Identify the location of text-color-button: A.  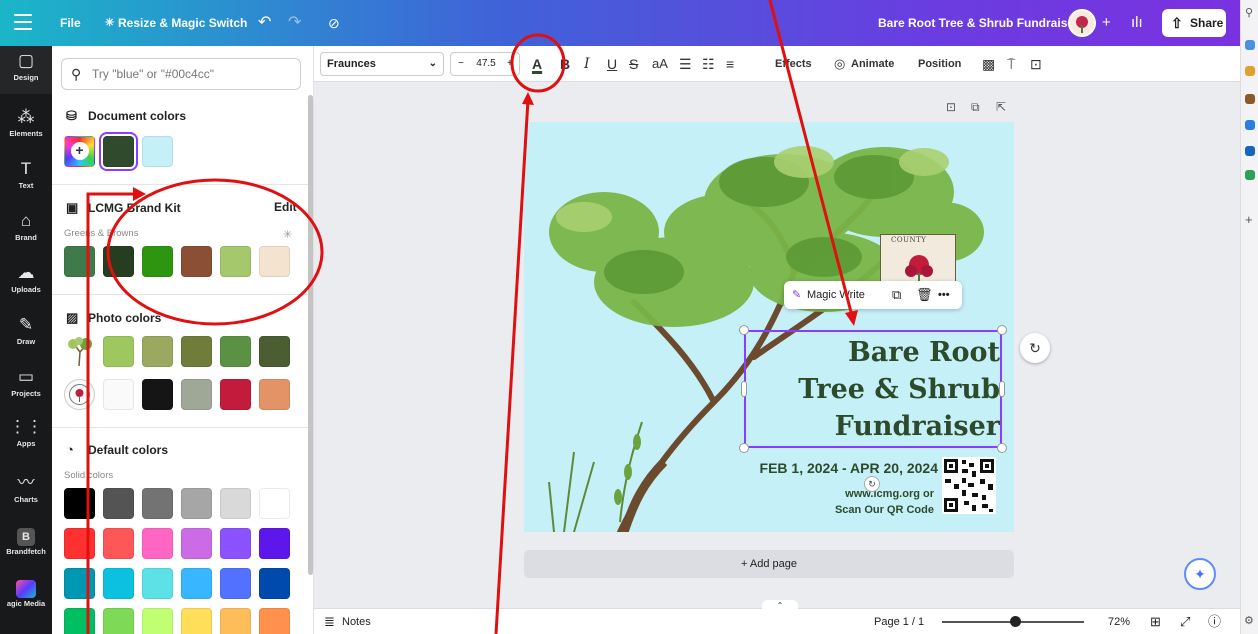
(537, 64).